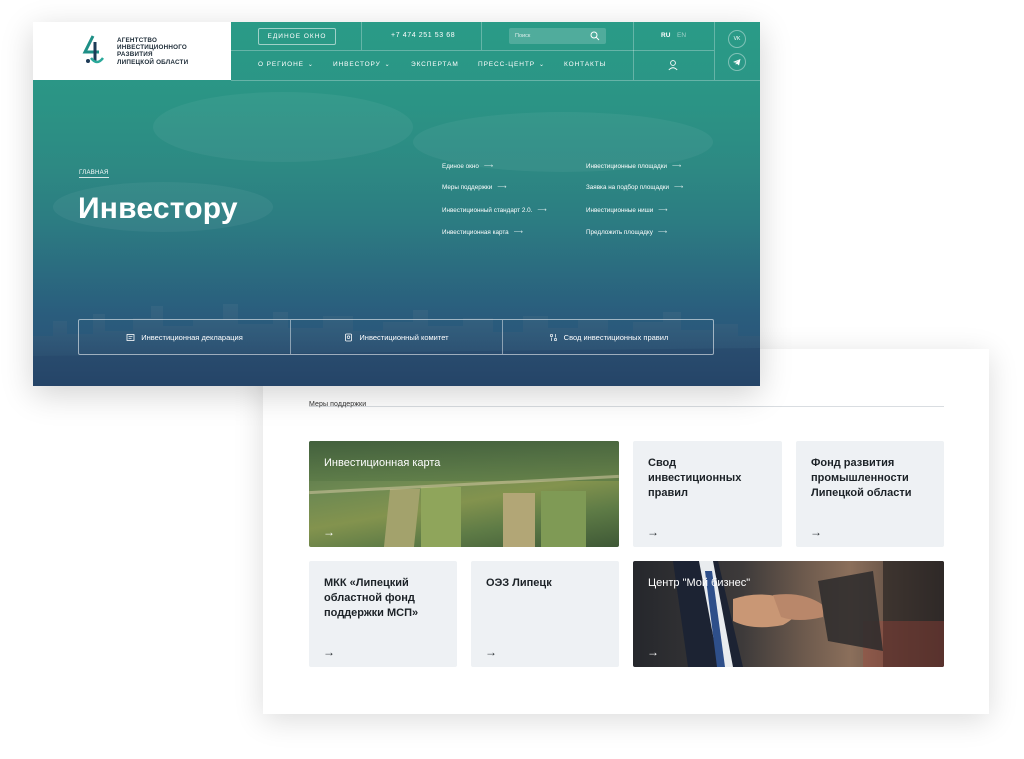 The image size is (1024, 759). I want to click on logo-line: ЛИПЕЦКОЙ ОБЛАСТИ, so click(153, 62).